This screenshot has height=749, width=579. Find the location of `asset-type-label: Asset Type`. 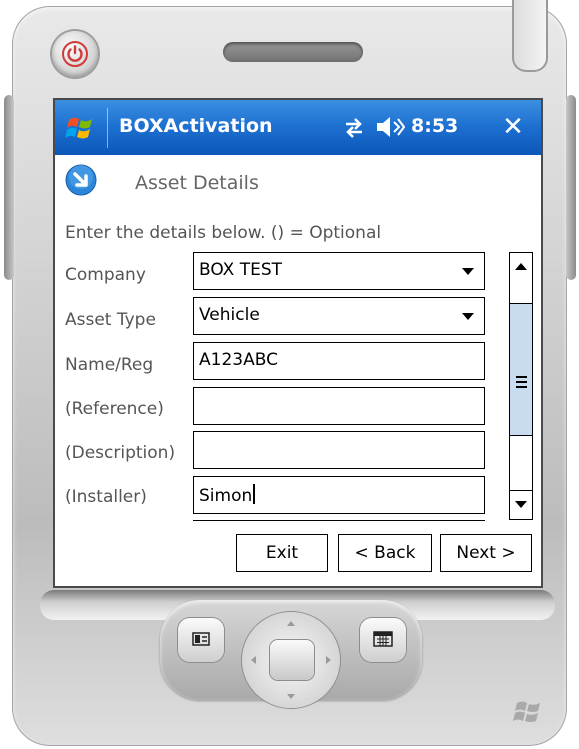

asset-type-label: Asset Type is located at coordinates (110, 320).